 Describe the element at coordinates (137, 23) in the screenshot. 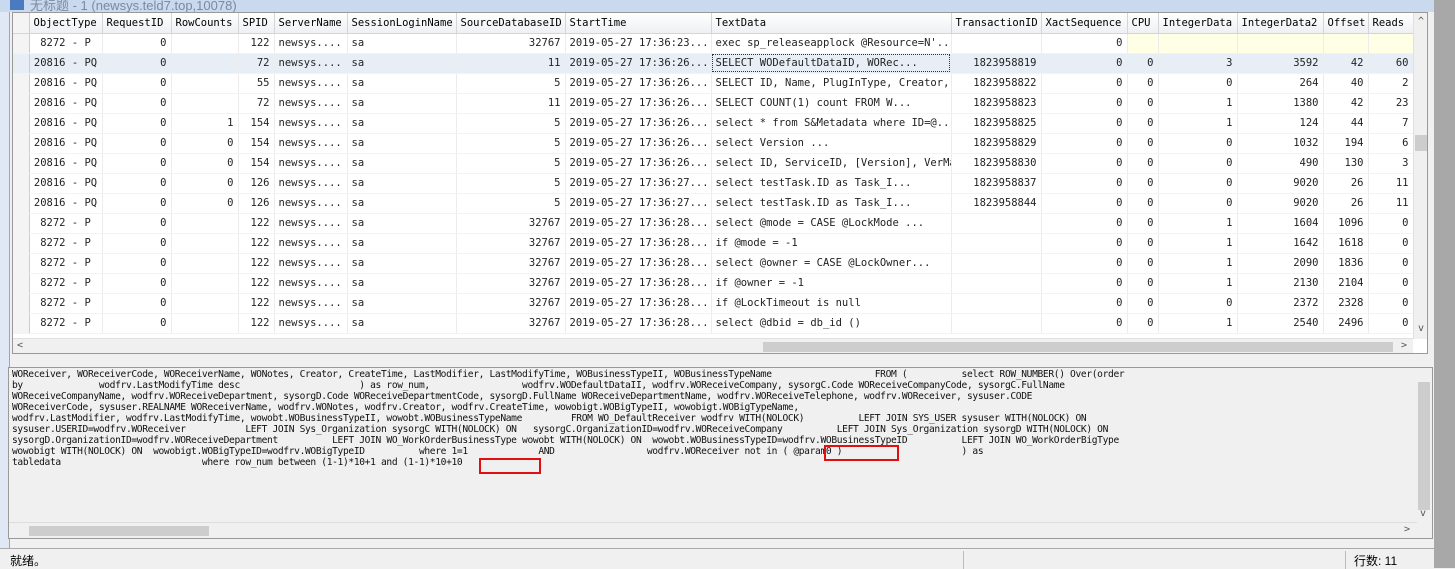

I see `column-header-requestid: RequestID` at that location.